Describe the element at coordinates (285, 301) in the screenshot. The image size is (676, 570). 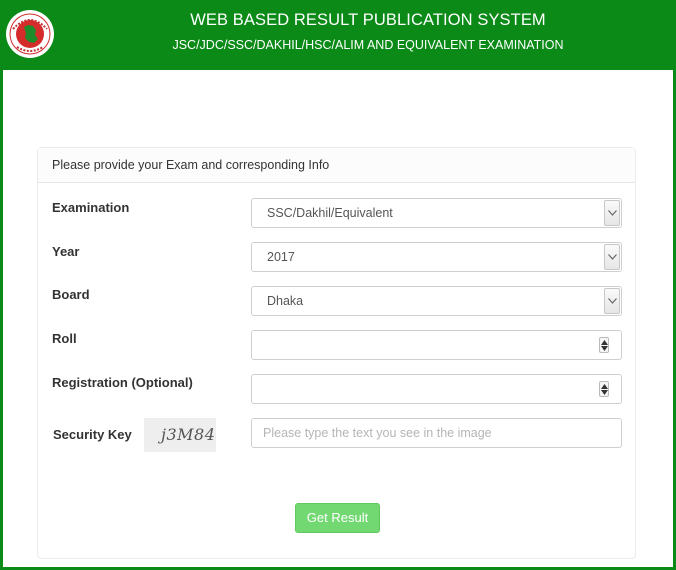
I see `board-value: Dhaka` at that location.